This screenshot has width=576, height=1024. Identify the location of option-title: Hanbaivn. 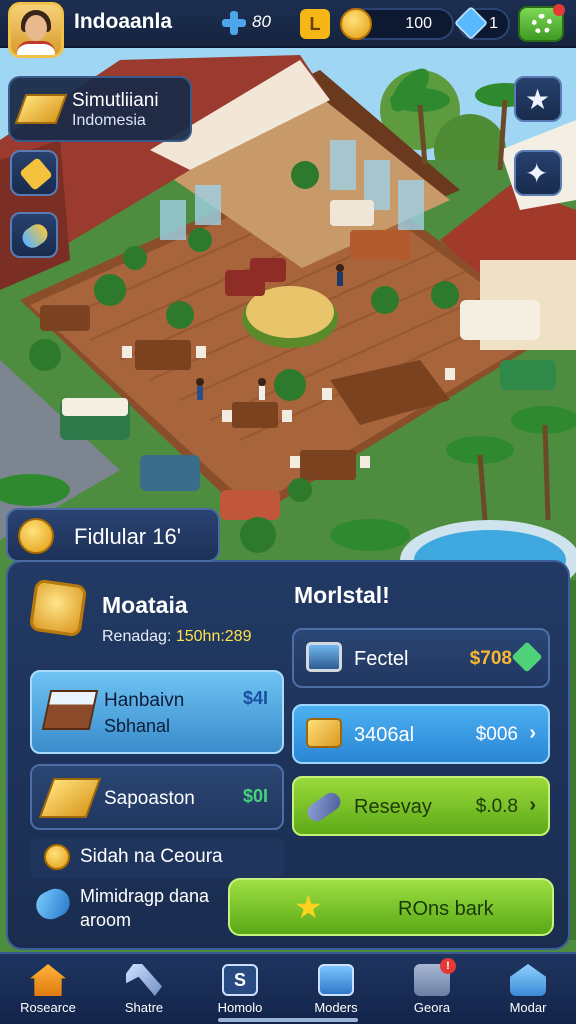
(144, 700).